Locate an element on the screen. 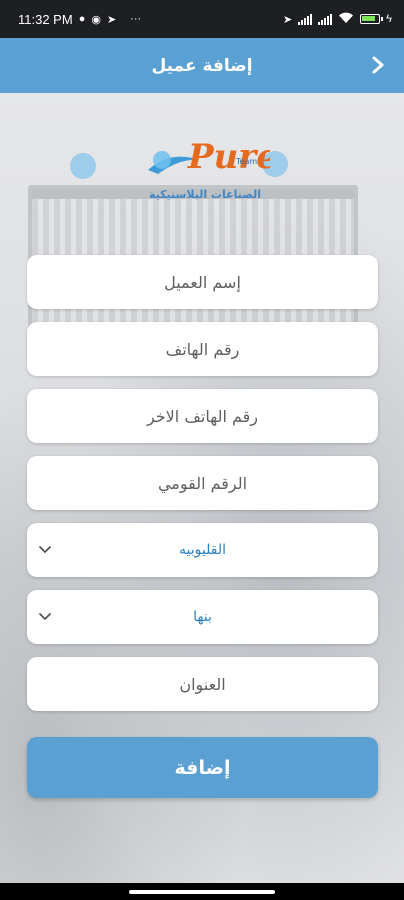 Image resolution: width=404 pixels, height=900 pixels. phone-input is located at coordinates (202, 349).